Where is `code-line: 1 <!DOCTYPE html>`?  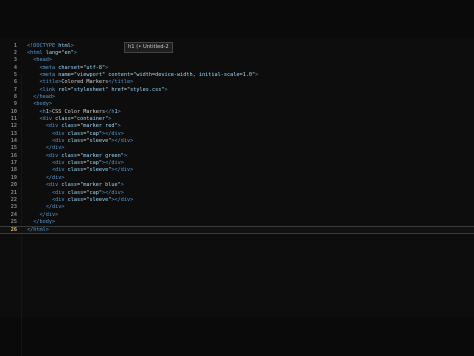 code-line: 1 <!DOCTYPE html> is located at coordinates (237, 46).